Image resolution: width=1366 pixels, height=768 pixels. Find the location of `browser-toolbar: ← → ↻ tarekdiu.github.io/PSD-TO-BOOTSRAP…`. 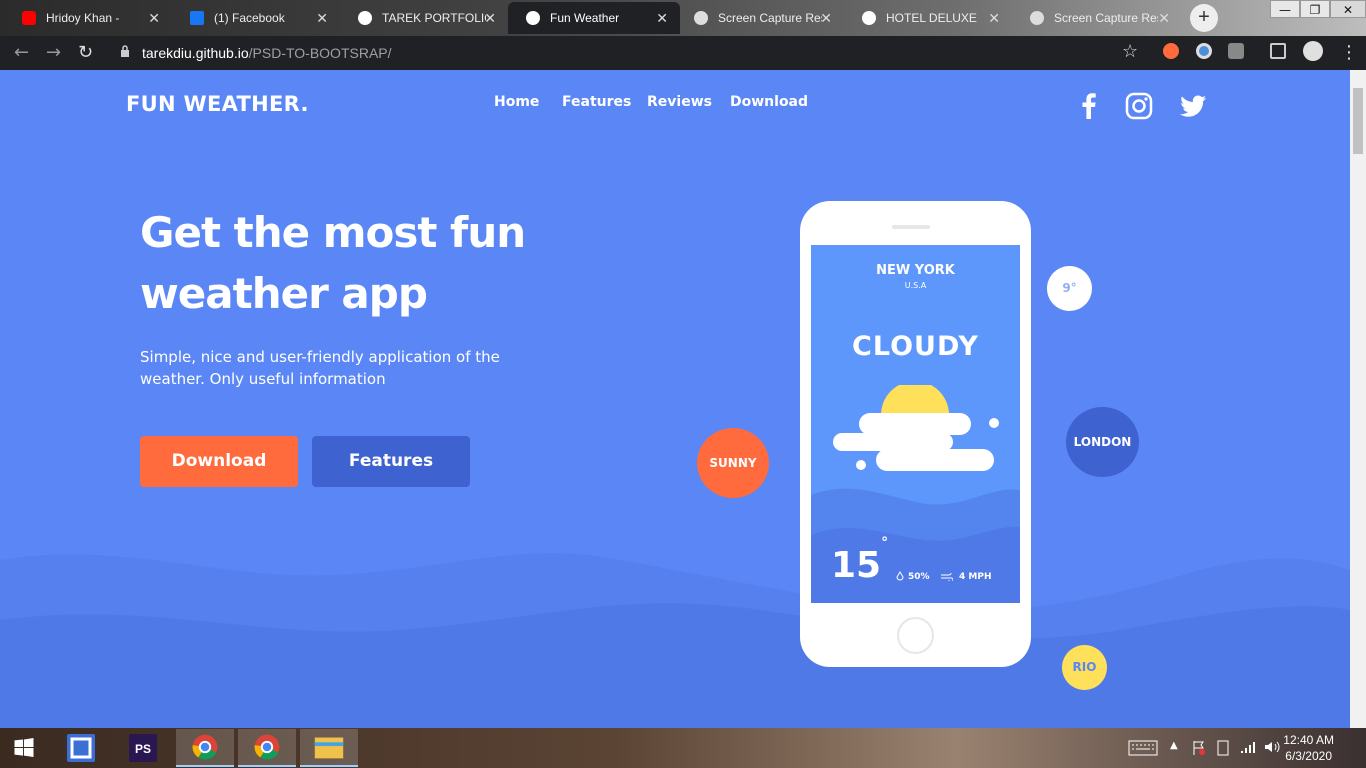

browser-toolbar: ← → ↻ tarekdiu.github.io/PSD-TO-BOOTSRAP… is located at coordinates (683, 53).